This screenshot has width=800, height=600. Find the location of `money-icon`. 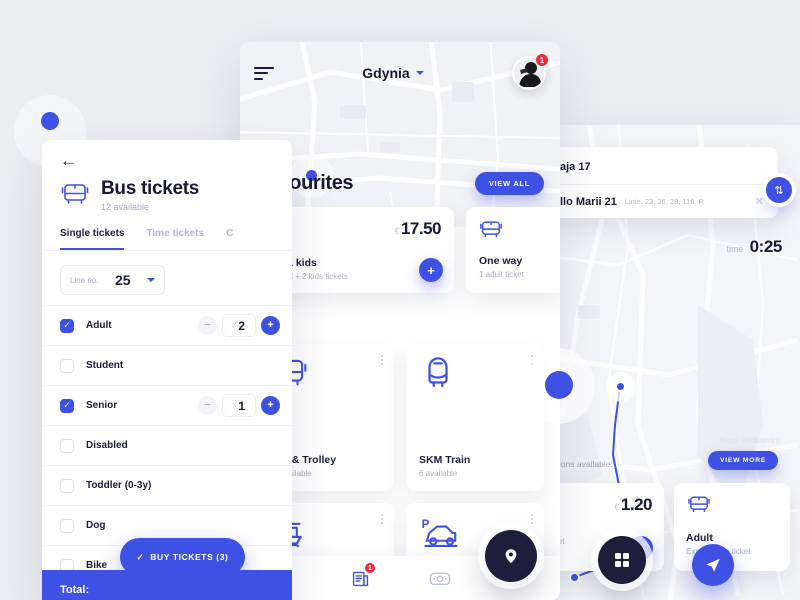

money-icon is located at coordinates (440, 578).